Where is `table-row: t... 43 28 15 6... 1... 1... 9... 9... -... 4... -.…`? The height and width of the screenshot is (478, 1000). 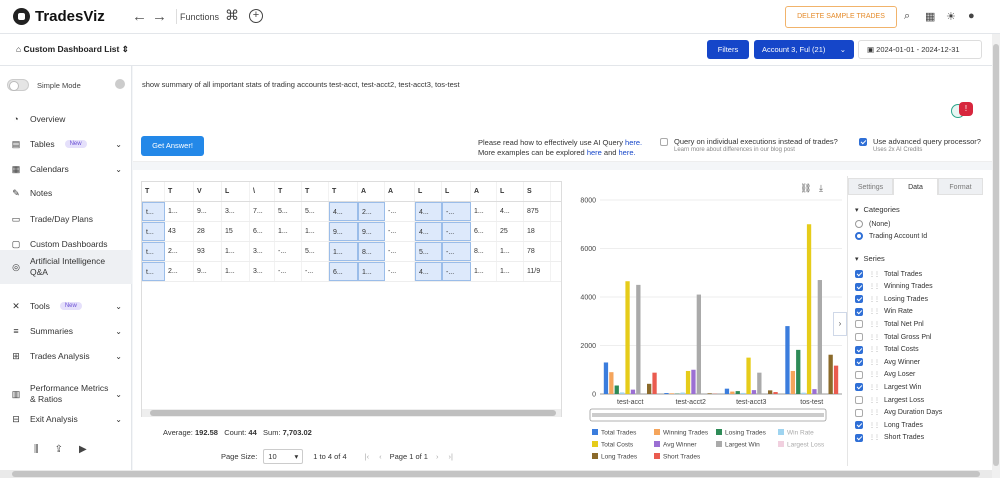 table-row: t... 43 28 15 6... 1... 1... 9... 9... -... 4... -.… is located at coordinates (351, 232).